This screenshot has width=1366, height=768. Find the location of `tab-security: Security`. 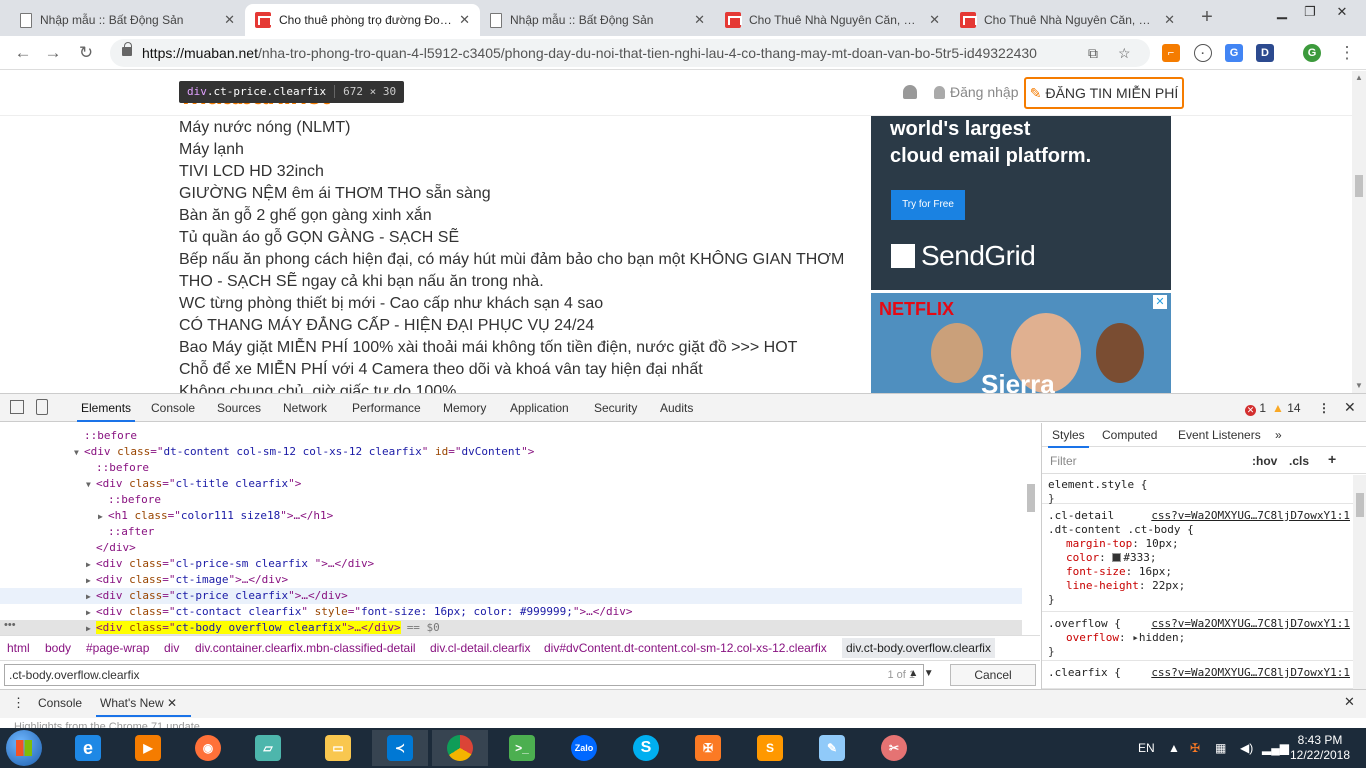

tab-security: Security is located at coordinates (615, 408).